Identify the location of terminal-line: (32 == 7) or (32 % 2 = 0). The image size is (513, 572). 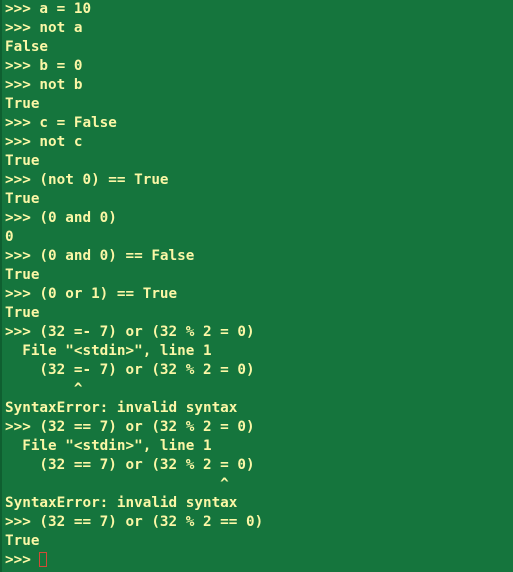
(130, 465).